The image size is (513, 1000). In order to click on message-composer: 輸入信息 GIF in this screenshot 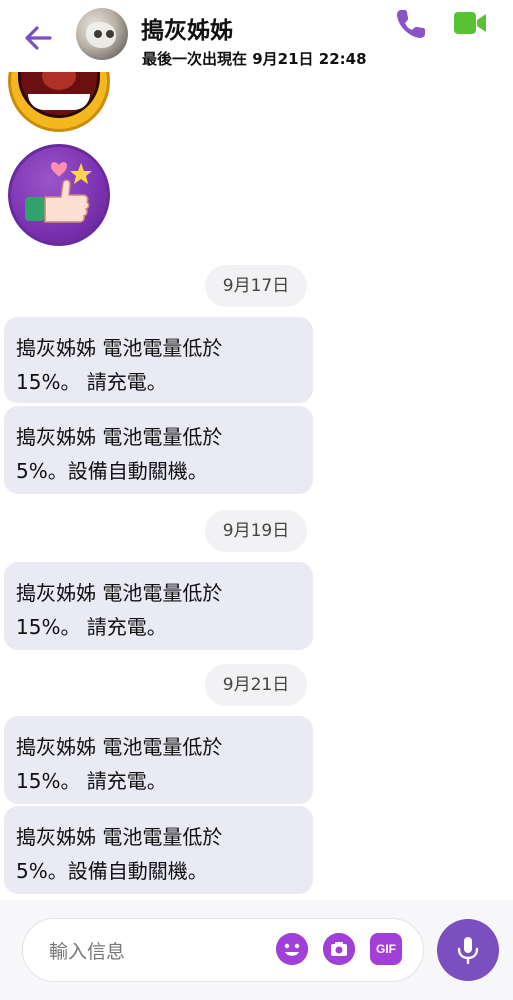, I will do `click(256, 950)`.